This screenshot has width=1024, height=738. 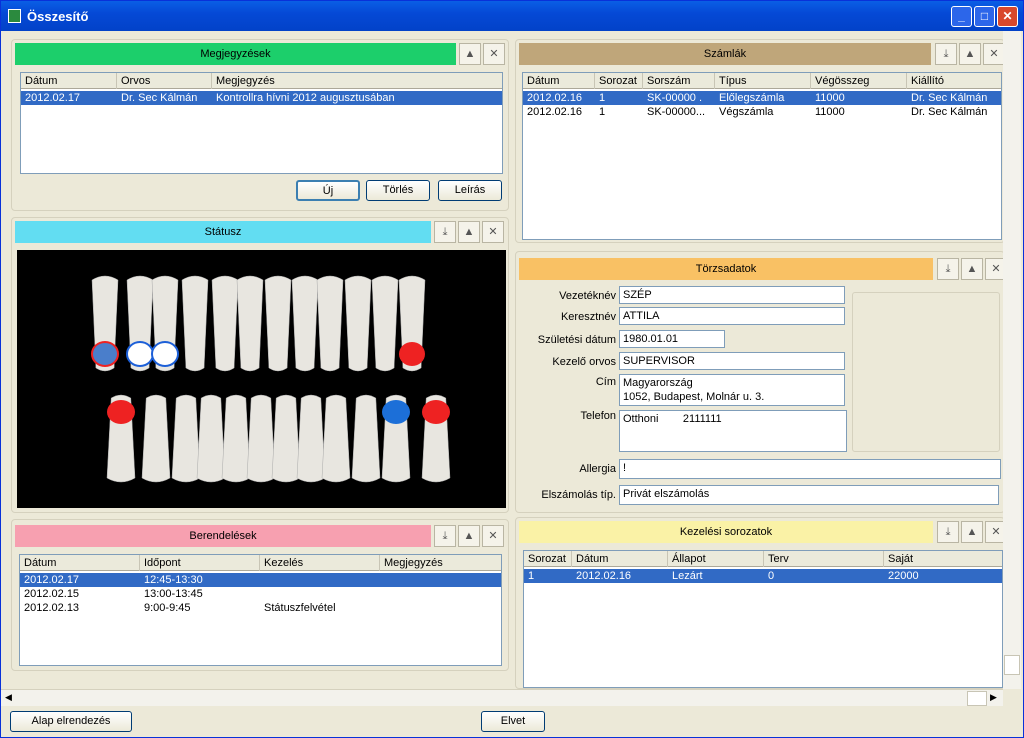 What do you see at coordinates (260, 594) in the screenshot?
I see `table-row: 2012.02.15 13:00-13:45` at bounding box center [260, 594].